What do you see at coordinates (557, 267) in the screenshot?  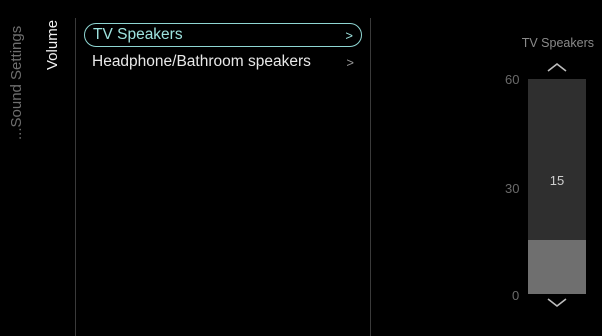 I see `volume-slider-fill` at bounding box center [557, 267].